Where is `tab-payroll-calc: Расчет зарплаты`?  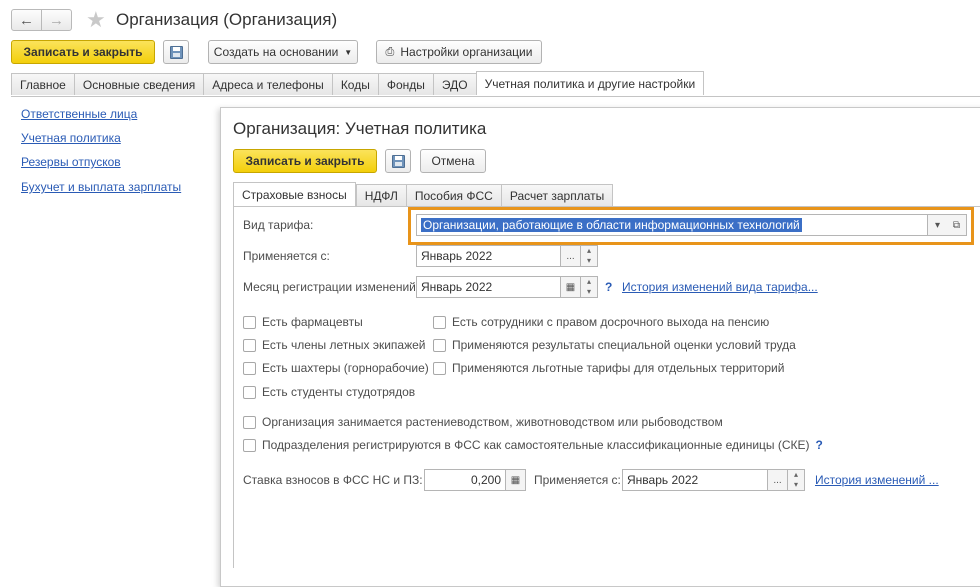
tab-payroll-calc: Расчет зарплаты is located at coordinates (557, 195).